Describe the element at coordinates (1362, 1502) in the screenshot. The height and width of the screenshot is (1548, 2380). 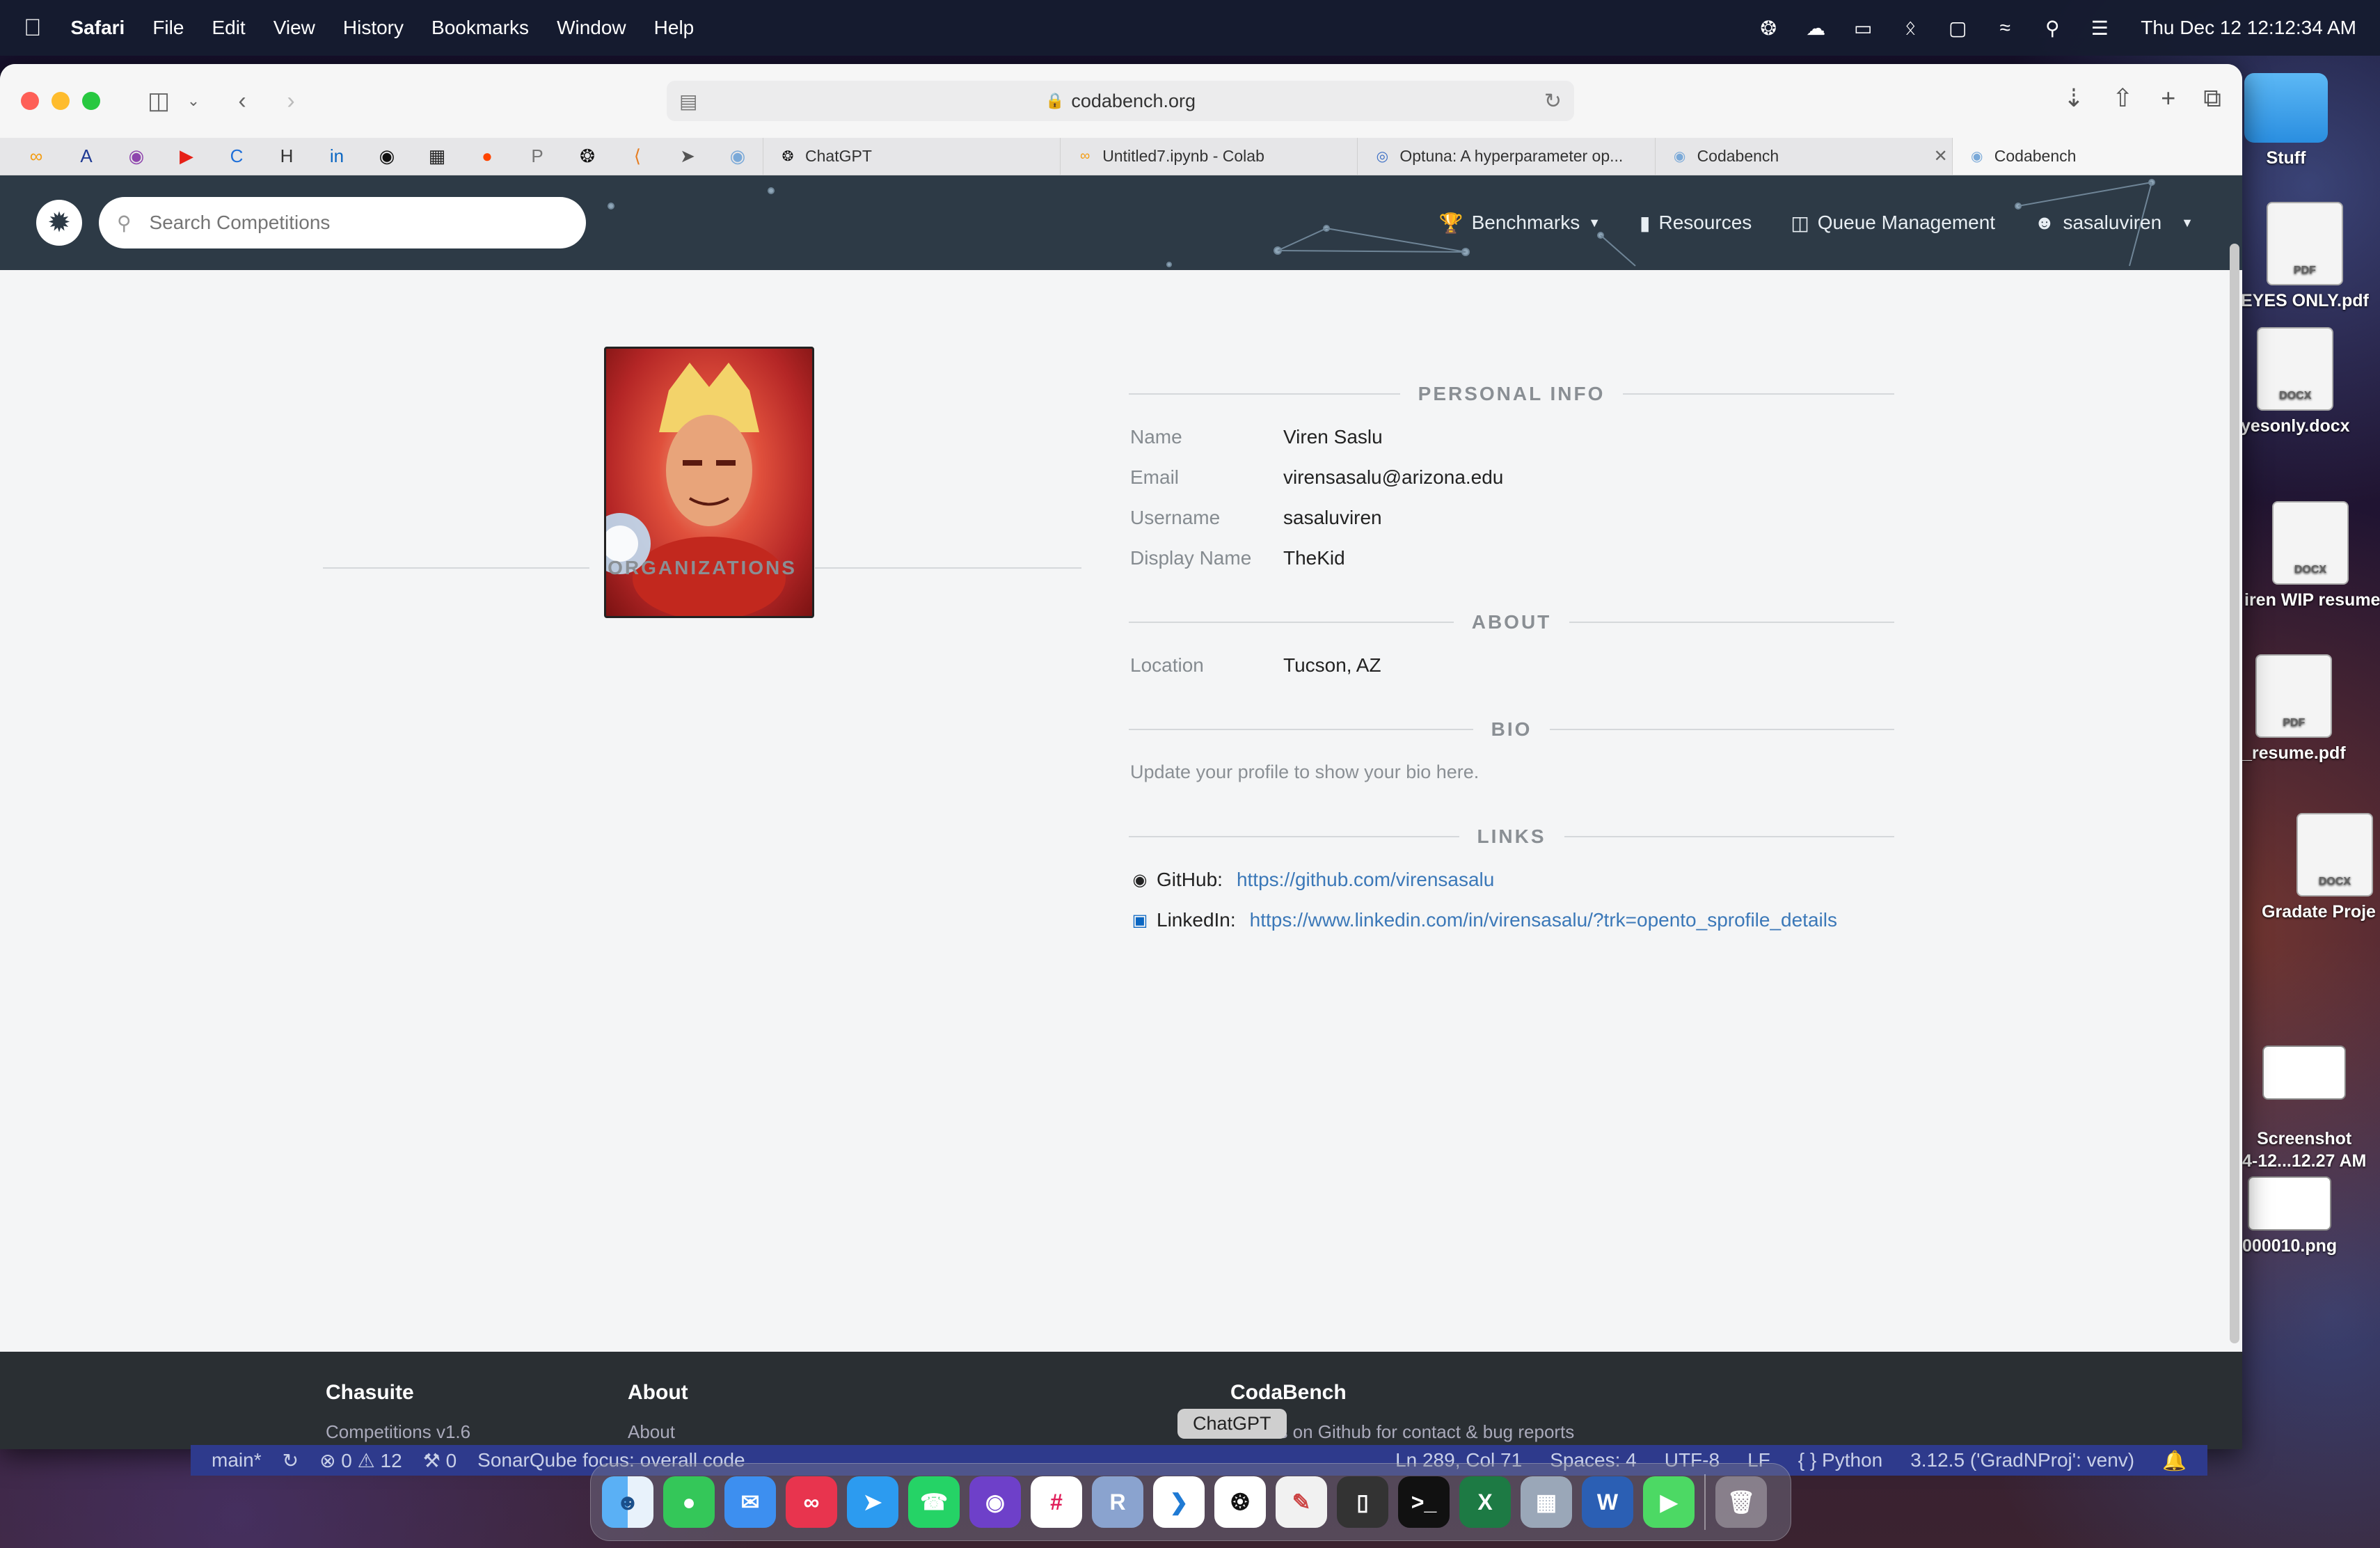
I see `iphone-mirroring-icon: ▯` at that location.